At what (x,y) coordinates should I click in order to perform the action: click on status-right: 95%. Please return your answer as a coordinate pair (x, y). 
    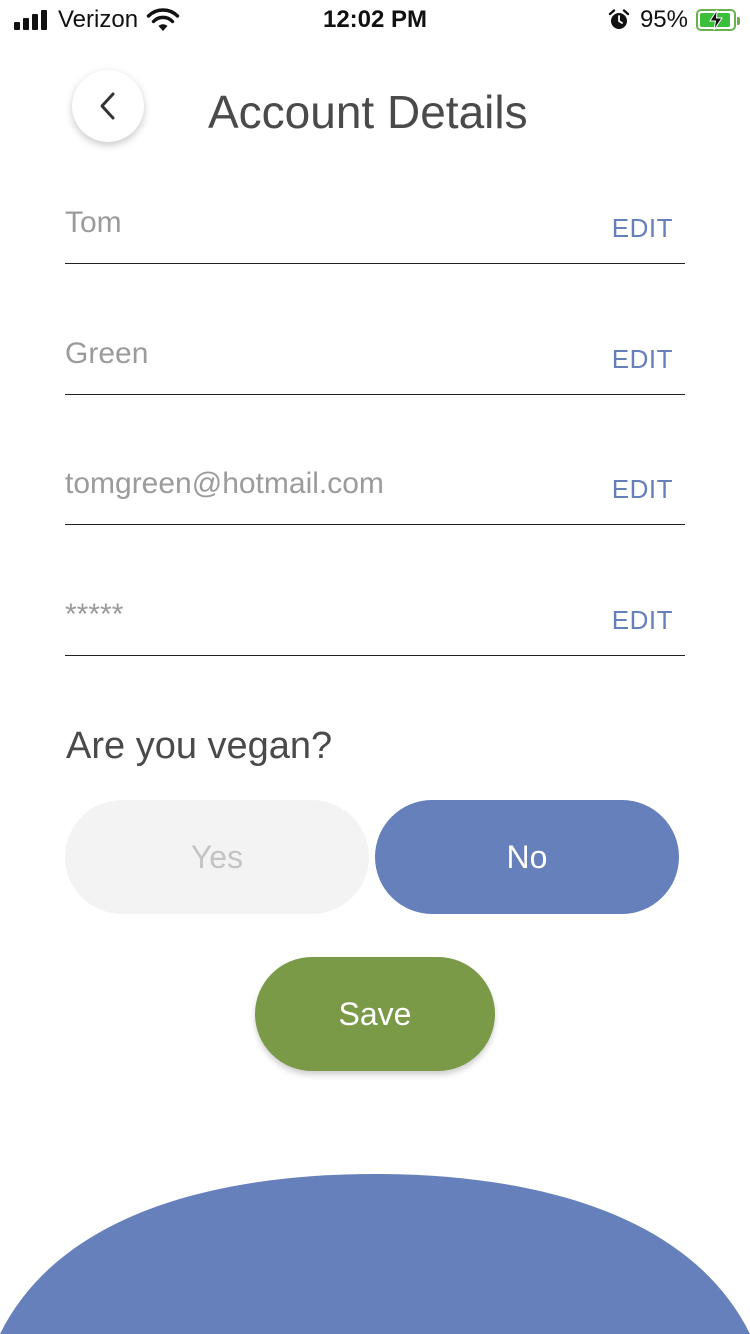
    Looking at the image, I should click on (674, 20).